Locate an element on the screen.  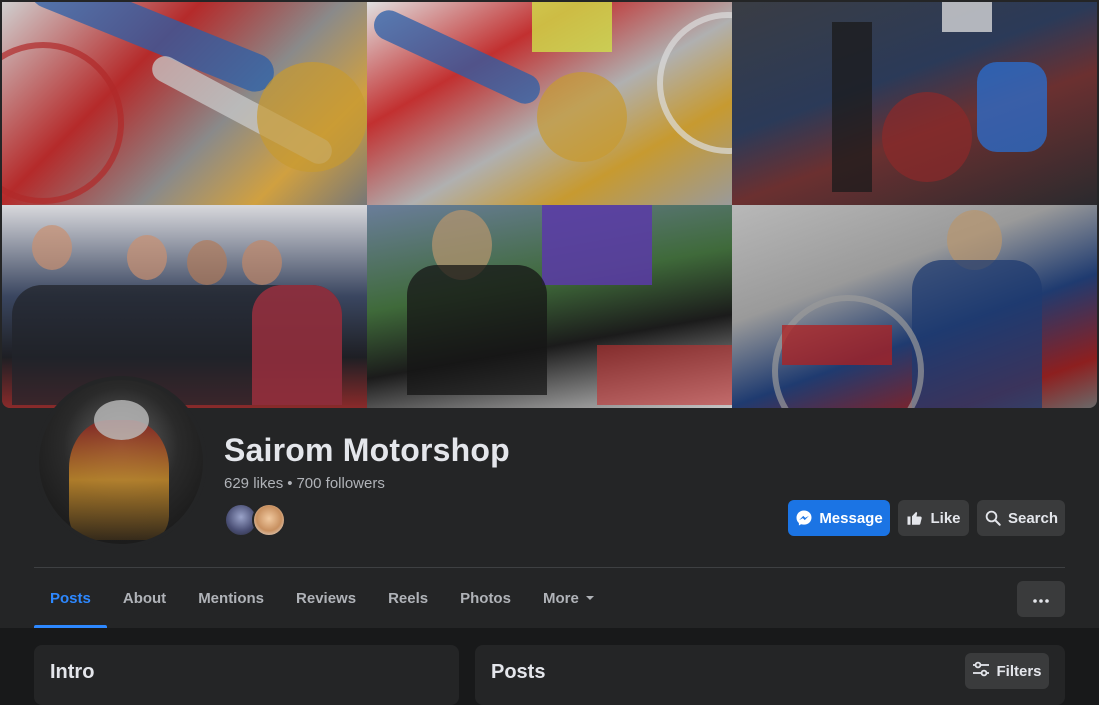
posts-title: Posts is located at coordinates (518, 672).